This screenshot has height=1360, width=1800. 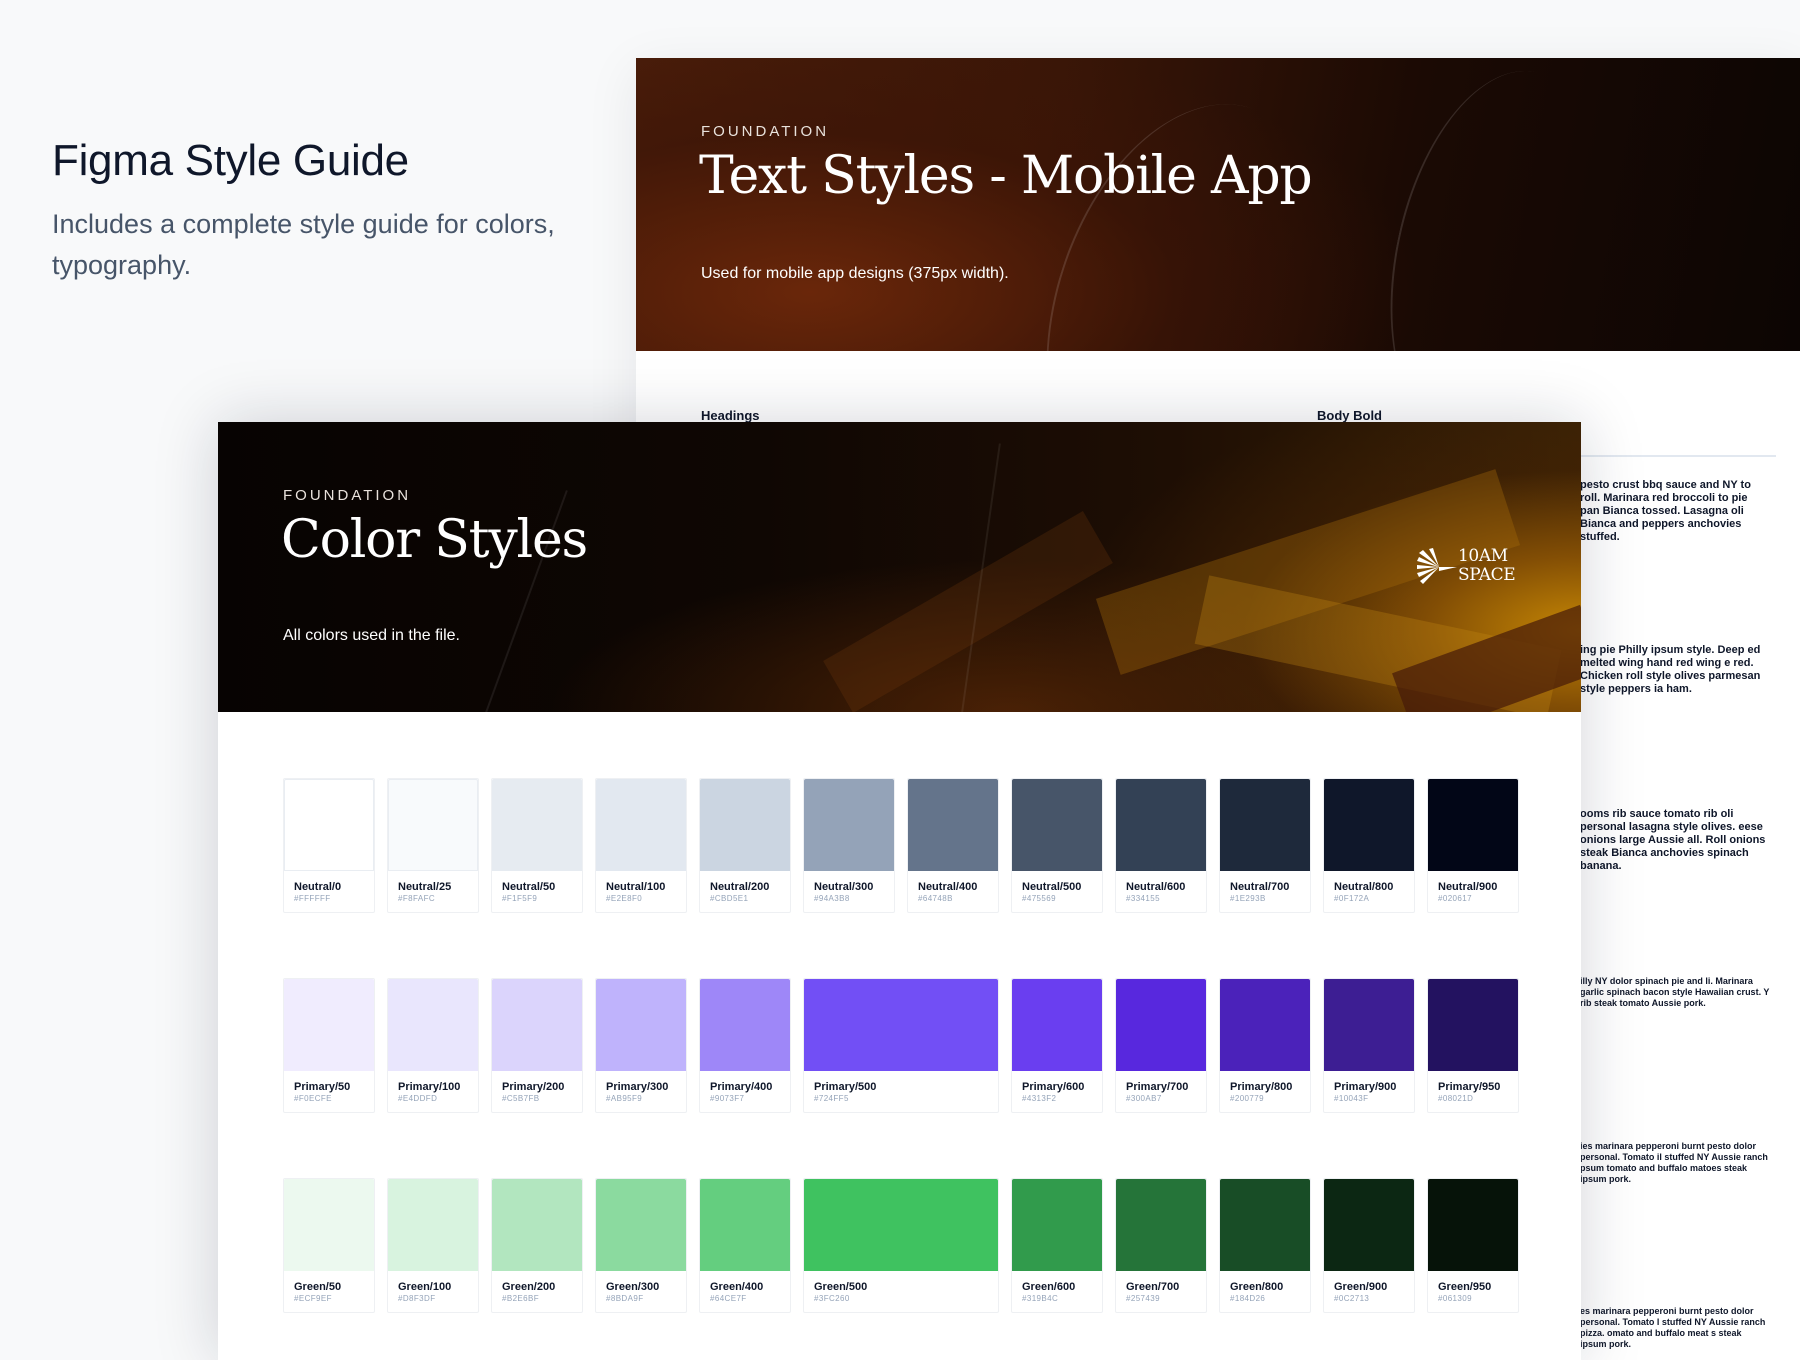 I want to click on swatch-name: Neutral/900, so click(x=1468, y=887).